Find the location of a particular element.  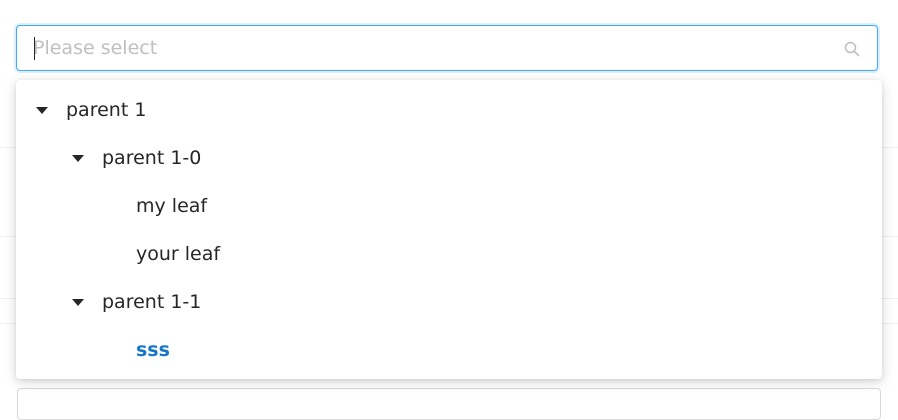

tree-node-label: parent 1-0 is located at coordinates (151, 158).